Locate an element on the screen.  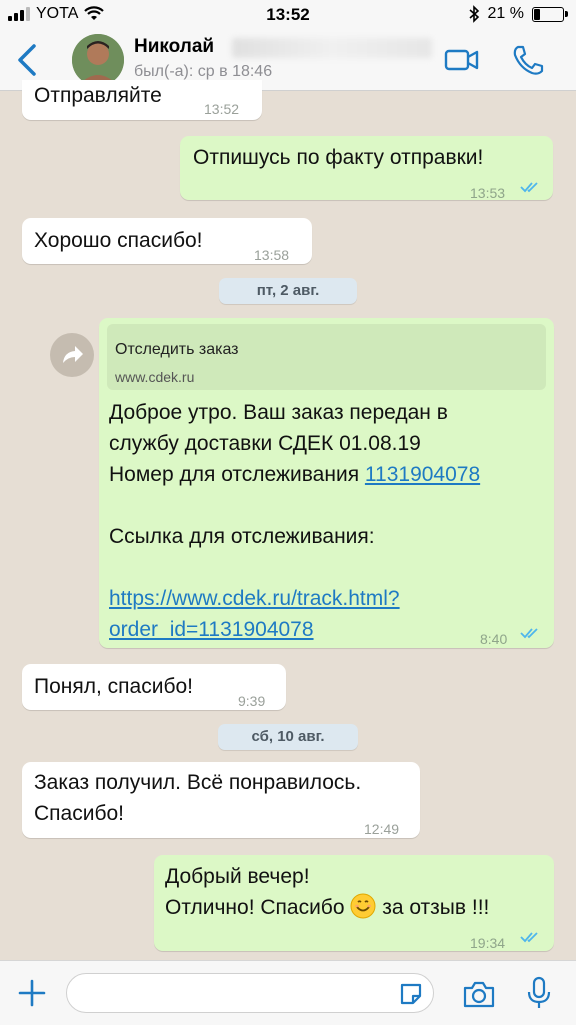
battery-percent: 21 % is located at coordinates (505, 13).